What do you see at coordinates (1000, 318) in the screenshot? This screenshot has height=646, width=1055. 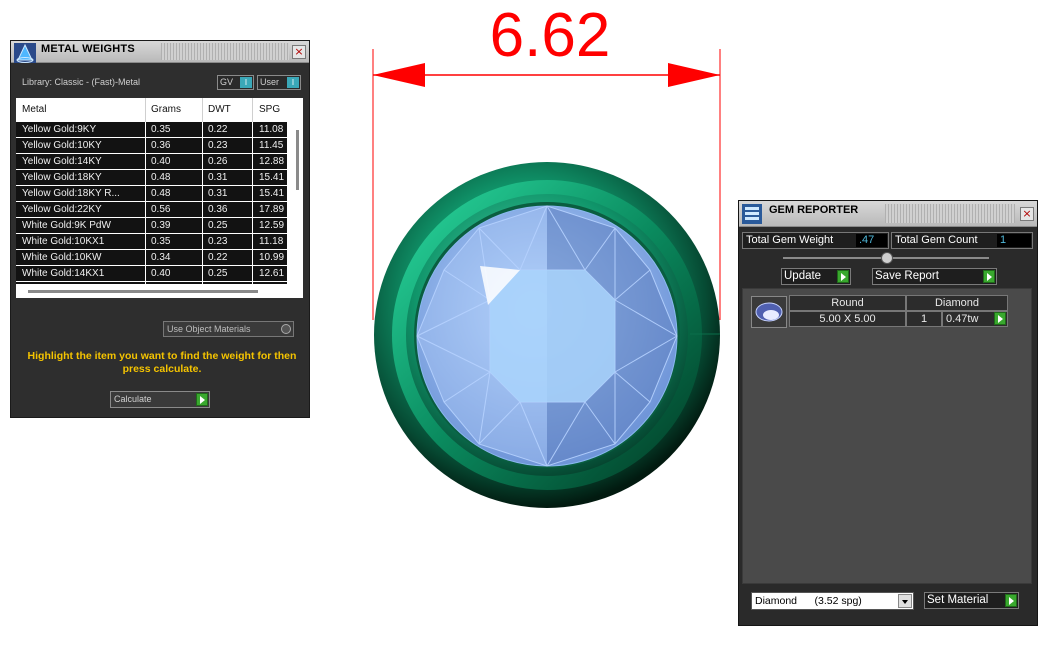 I see `gem-weight-go-icon` at bounding box center [1000, 318].